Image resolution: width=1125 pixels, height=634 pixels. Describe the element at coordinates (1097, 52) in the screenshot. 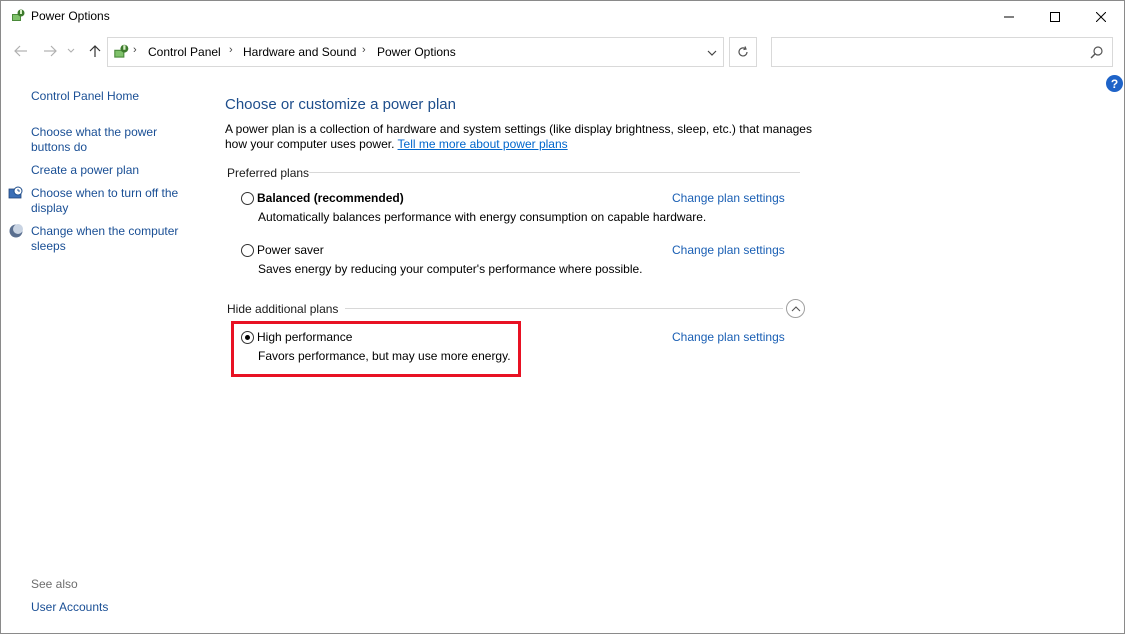

I see `search-icon` at that location.